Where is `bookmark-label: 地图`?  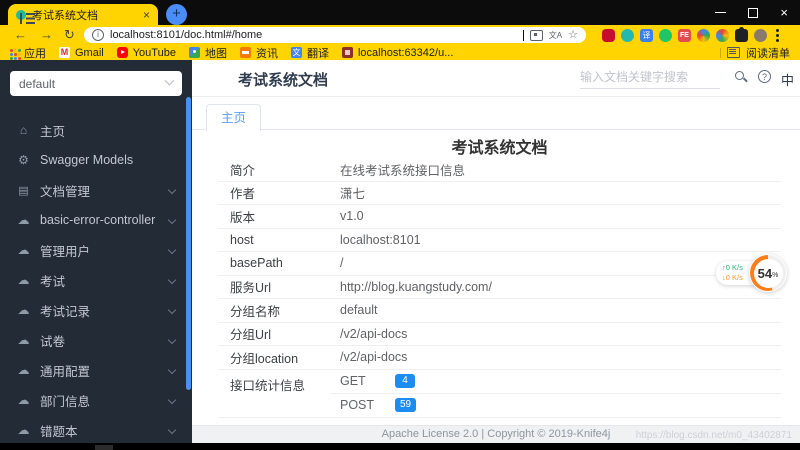
bookmark-label: 地图 is located at coordinates (215, 53).